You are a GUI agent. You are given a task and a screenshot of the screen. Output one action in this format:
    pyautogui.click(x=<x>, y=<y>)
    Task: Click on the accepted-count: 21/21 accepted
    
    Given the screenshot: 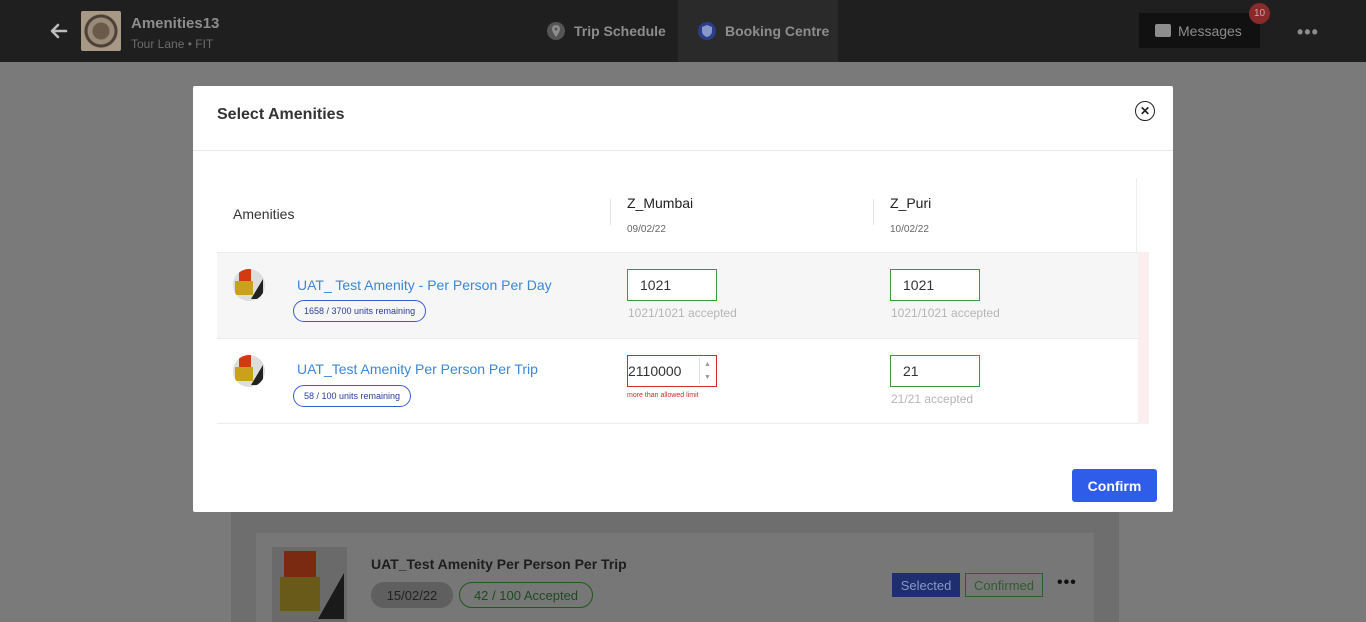 What is the action you would take?
    pyautogui.click(x=932, y=399)
    